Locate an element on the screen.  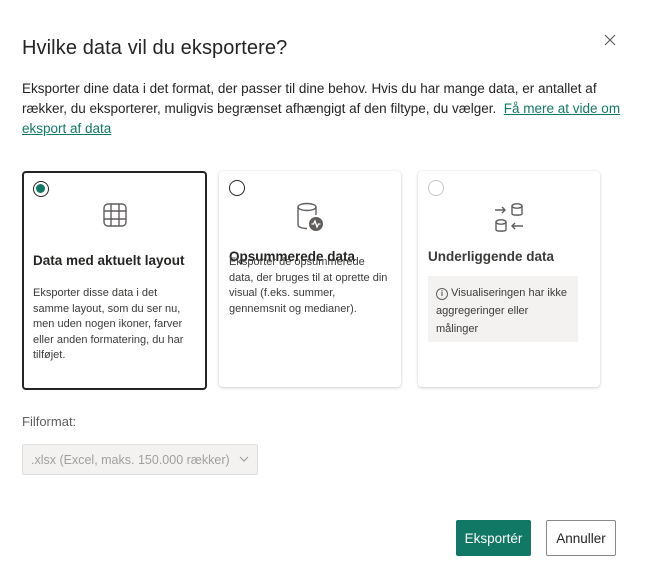
close-icon is located at coordinates (610, 40).